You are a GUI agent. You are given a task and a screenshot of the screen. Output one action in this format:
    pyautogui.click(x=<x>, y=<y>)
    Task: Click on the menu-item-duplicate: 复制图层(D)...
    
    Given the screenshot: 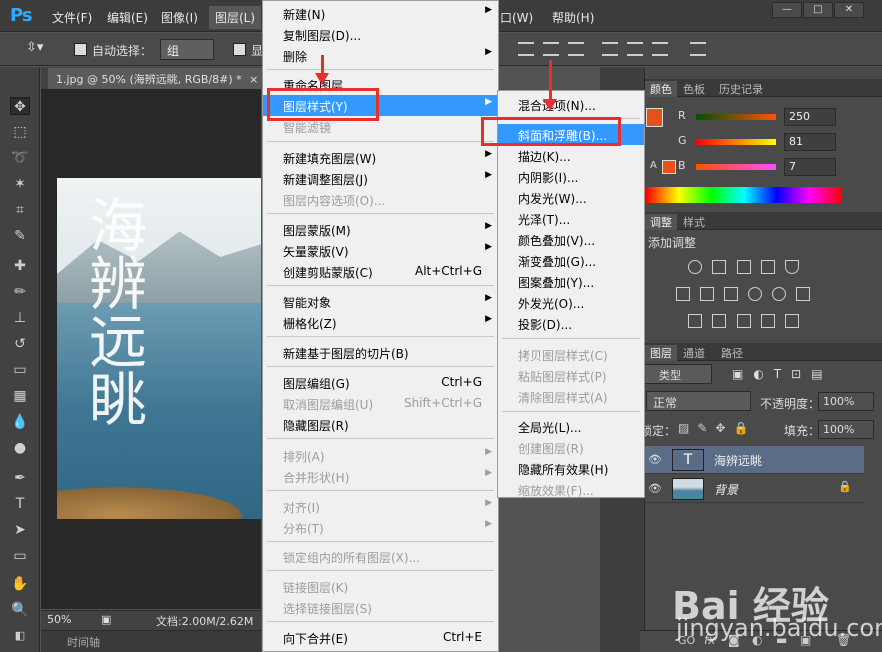 What is the action you would take?
    pyautogui.click(x=380, y=34)
    